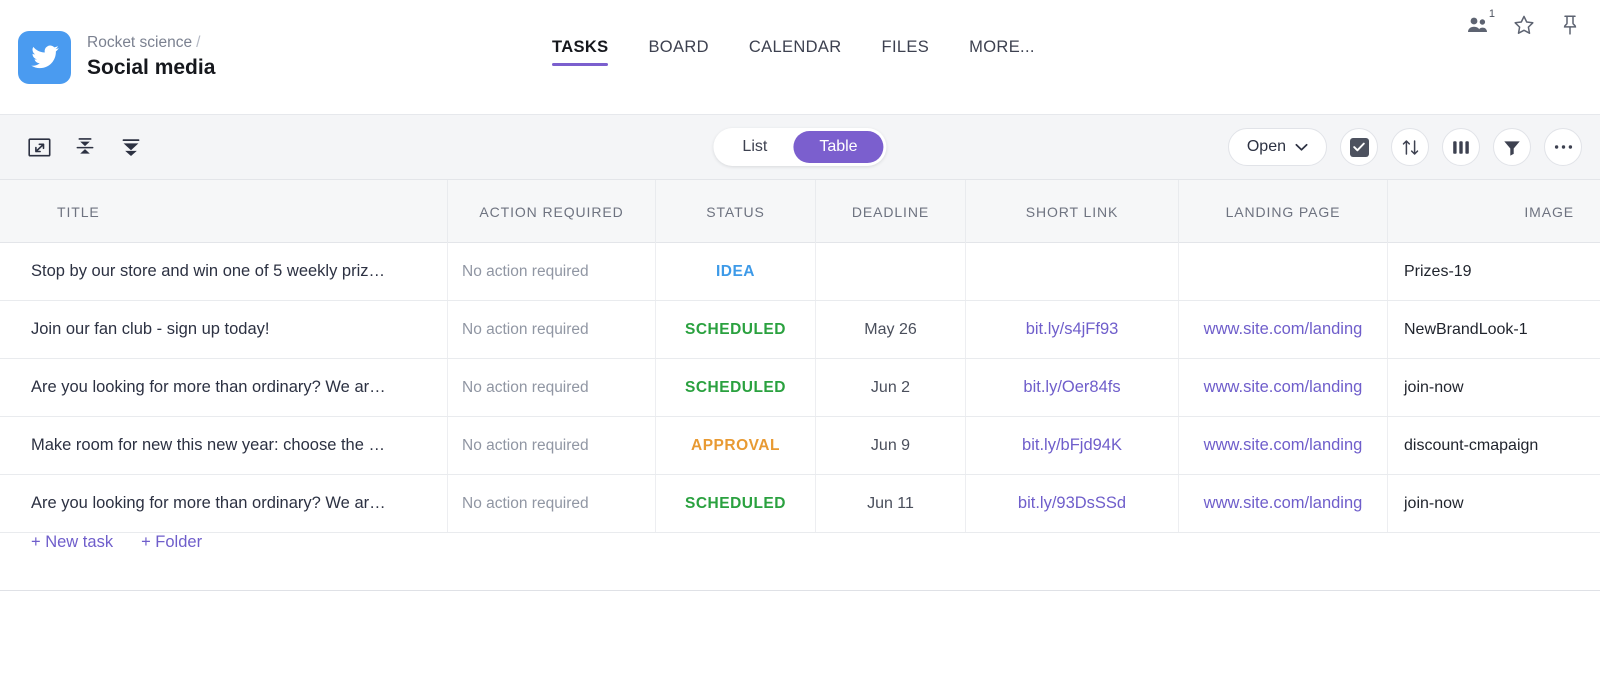 This screenshot has height=698, width=1600. I want to click on cell-short-link: bit.ly/bFjd94K, so click(1071, 445).